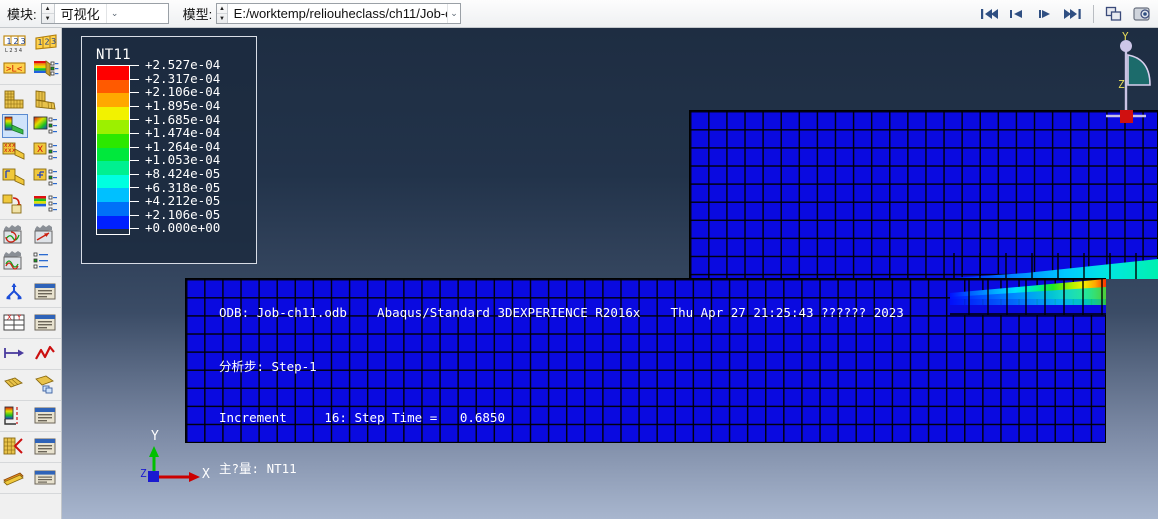  I want to click on next-frame-icon, so click(1044, 13).